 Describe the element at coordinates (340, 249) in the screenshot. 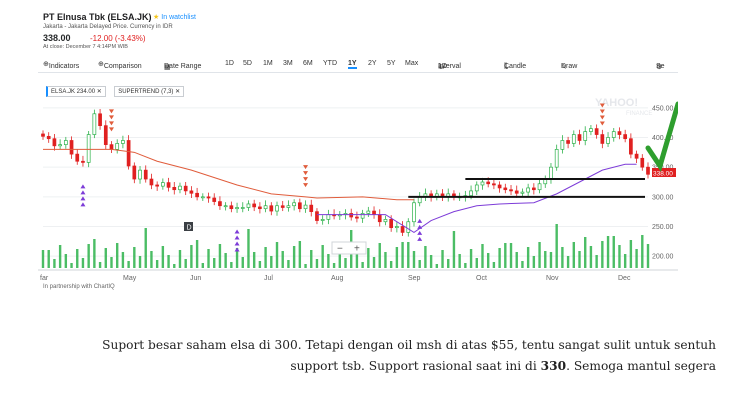

I see `zoom-out-button: −` at that location.